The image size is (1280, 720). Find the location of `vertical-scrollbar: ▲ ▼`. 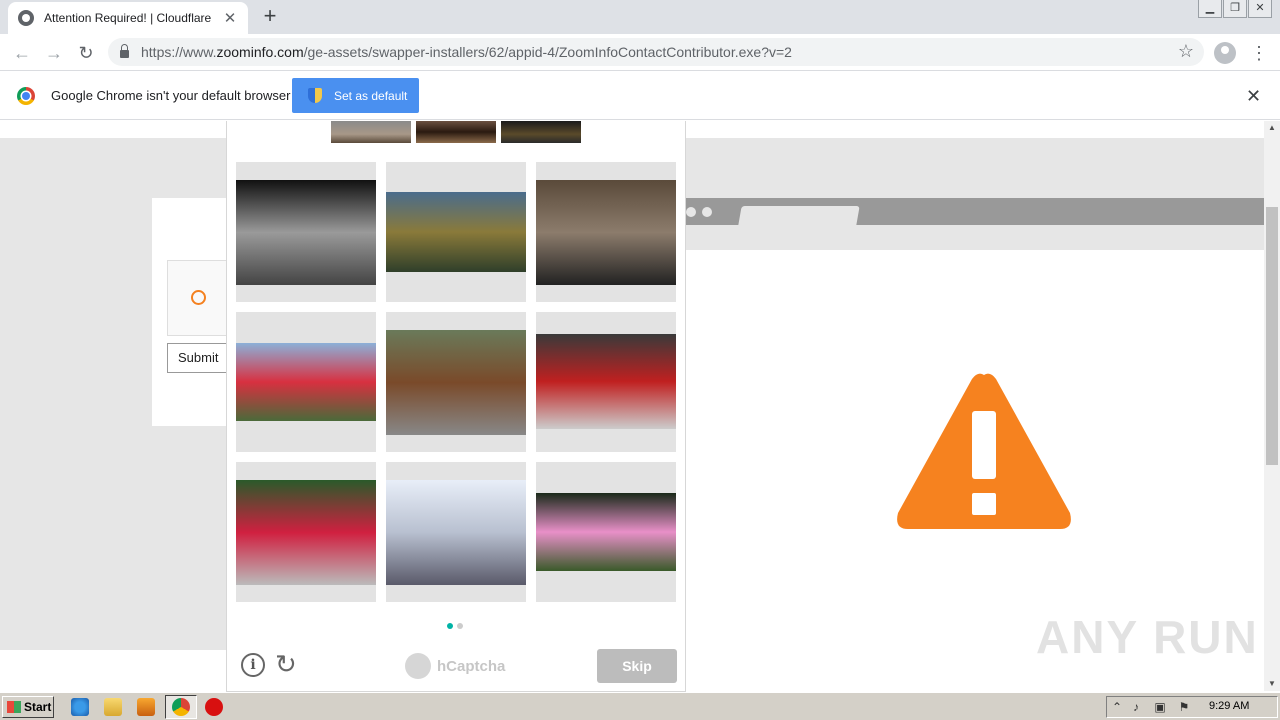

vertical-scrollbar: ▲ ▼ is located at coordinates (1272, 406).